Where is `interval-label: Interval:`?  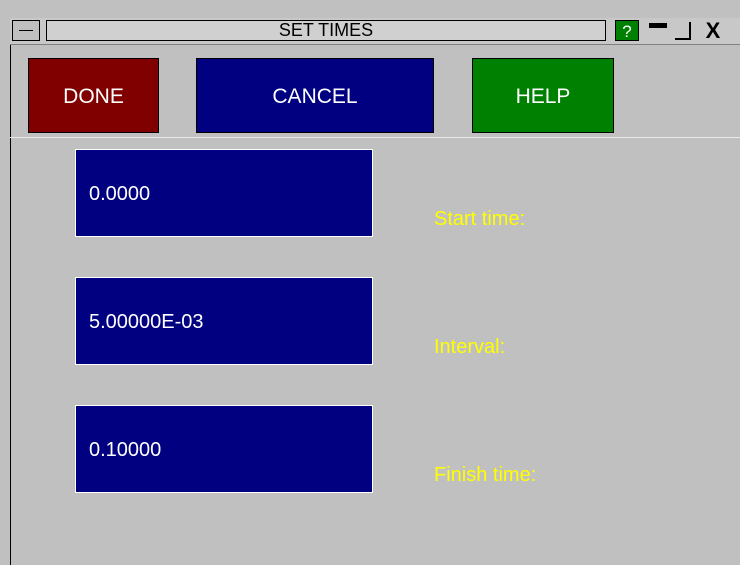 interval-label: Interval: is located at coordinates (470, 347).